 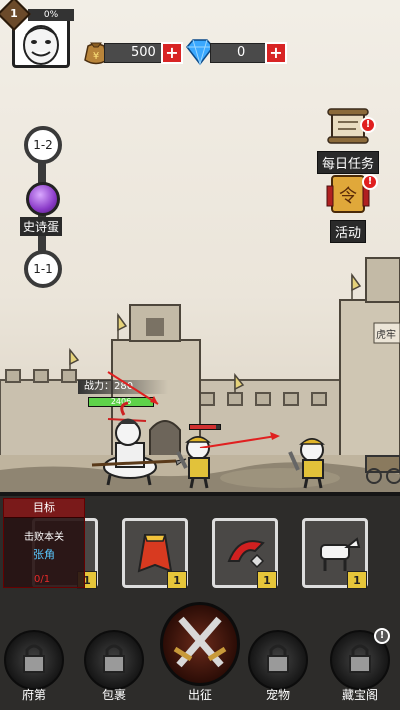 I want to click on events-alert-badge: !, so click(x=370, y=182).